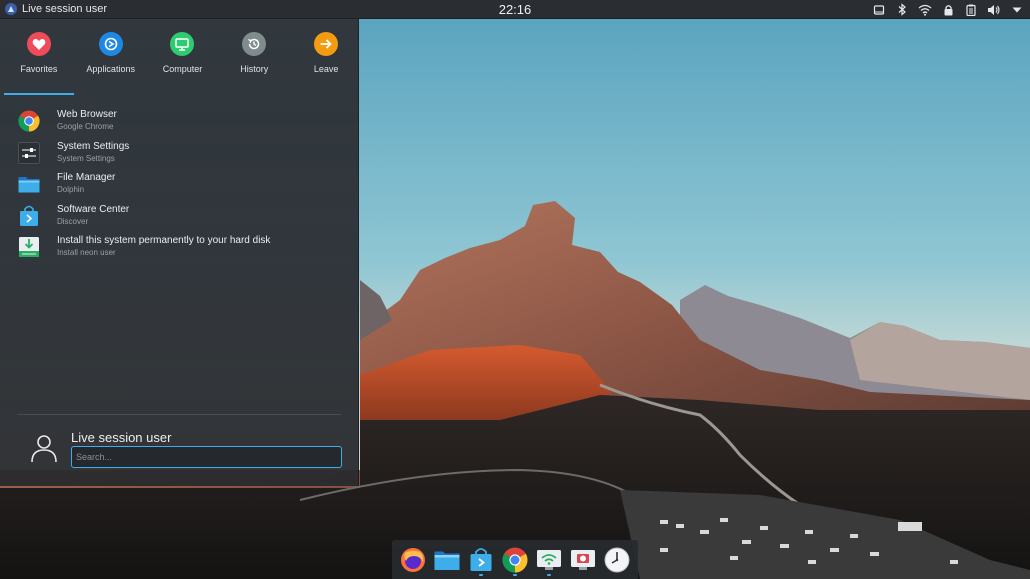 The image size is (1030, 579). I want to click on app-description: System Settings, so click(86, 158).